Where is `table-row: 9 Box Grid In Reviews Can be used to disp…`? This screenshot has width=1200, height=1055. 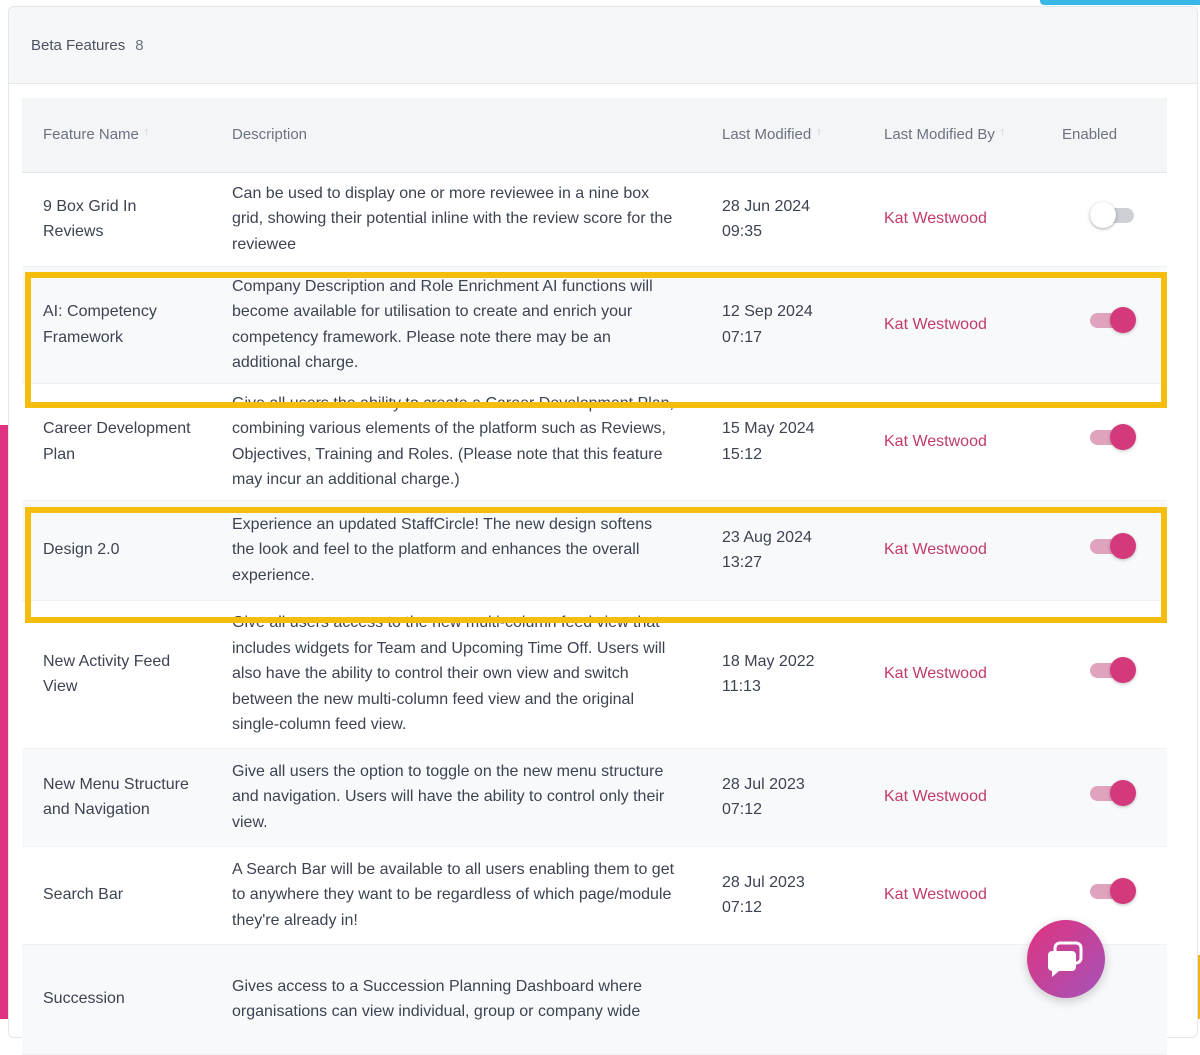
table-row: 9 Box Grid In Reviews Can be used to disp… is located at coordinates (594, 219).